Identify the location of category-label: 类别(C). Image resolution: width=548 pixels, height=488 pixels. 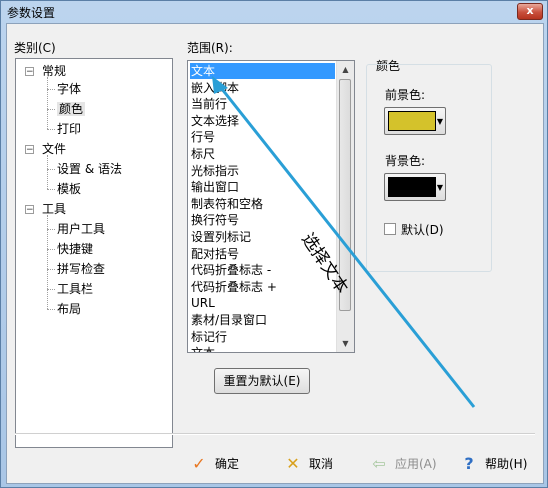
(35, 48).